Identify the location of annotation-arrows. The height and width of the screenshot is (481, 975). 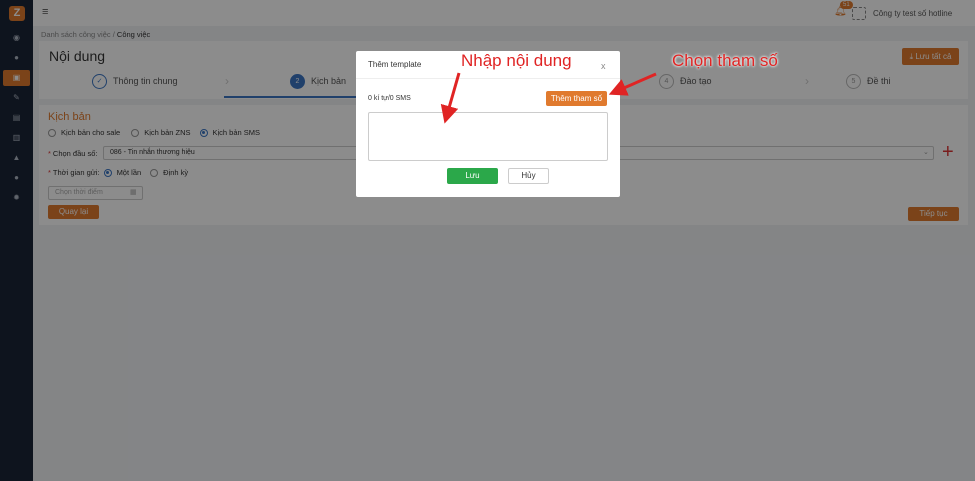
(548, 98).